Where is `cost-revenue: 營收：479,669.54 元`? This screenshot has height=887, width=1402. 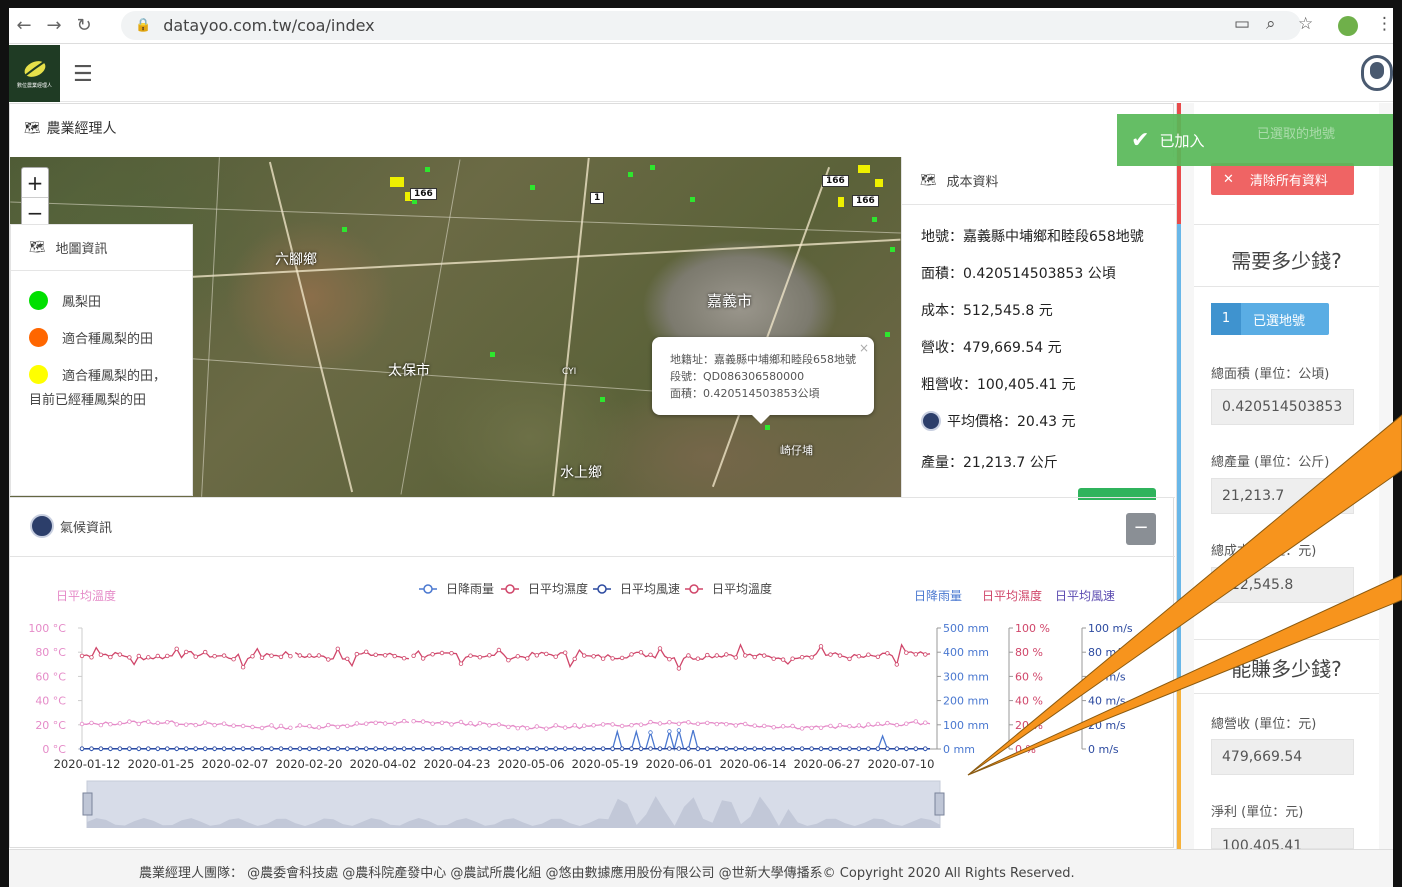 cost-revenue: 營收：479,669.54 元 is located at coordinates (991, 348).